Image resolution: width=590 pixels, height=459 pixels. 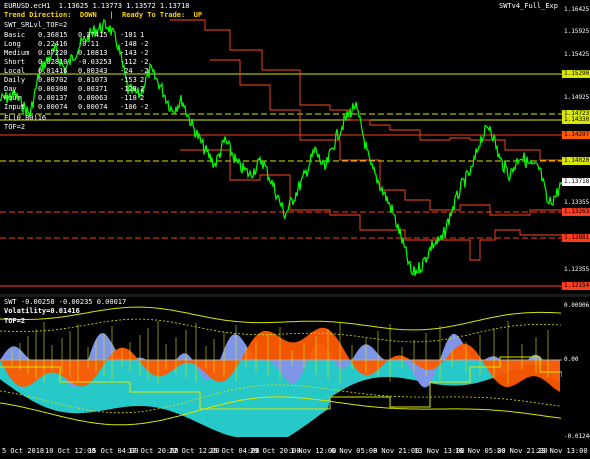 What do you see at coordinates (42, 311) in the screenshot?
I see `volatility-label: Volatility=0.01416` at bounding box center [42, 311].